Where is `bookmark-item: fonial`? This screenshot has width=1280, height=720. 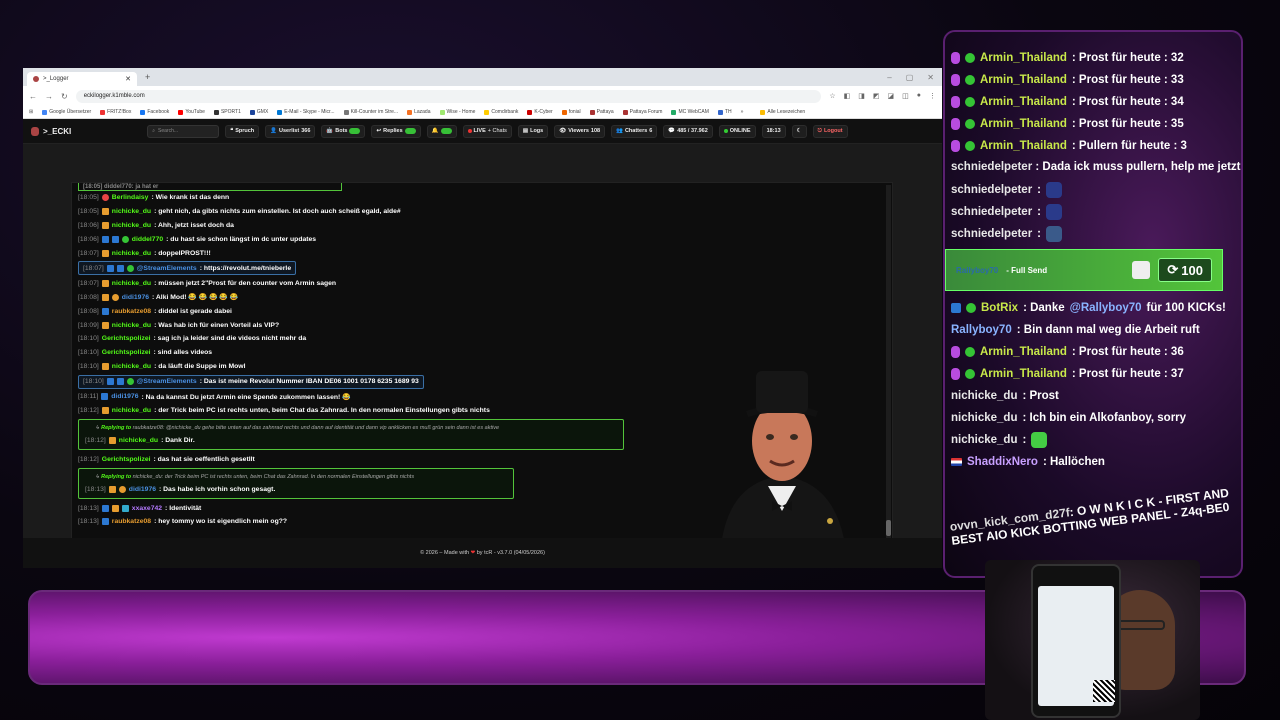 bookmark-item: fonial is located at coordinates (571, 112).